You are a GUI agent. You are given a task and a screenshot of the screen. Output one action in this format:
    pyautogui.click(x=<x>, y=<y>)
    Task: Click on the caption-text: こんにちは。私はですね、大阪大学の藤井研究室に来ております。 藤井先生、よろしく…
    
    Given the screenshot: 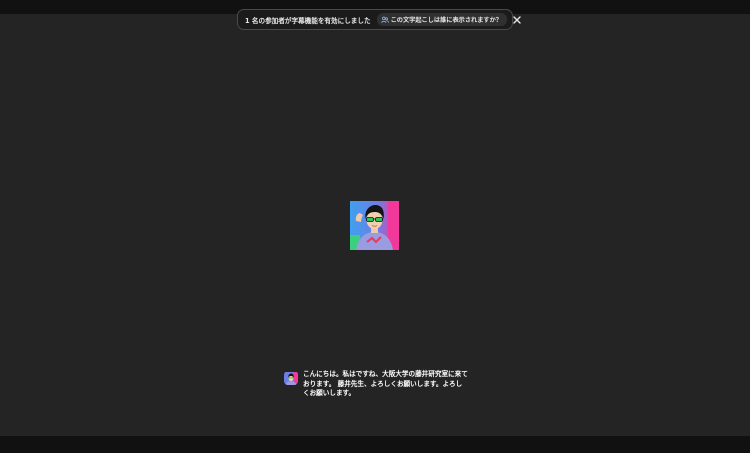 What is the action you would take?
    pyautogui.click(x=385, y=383)
    